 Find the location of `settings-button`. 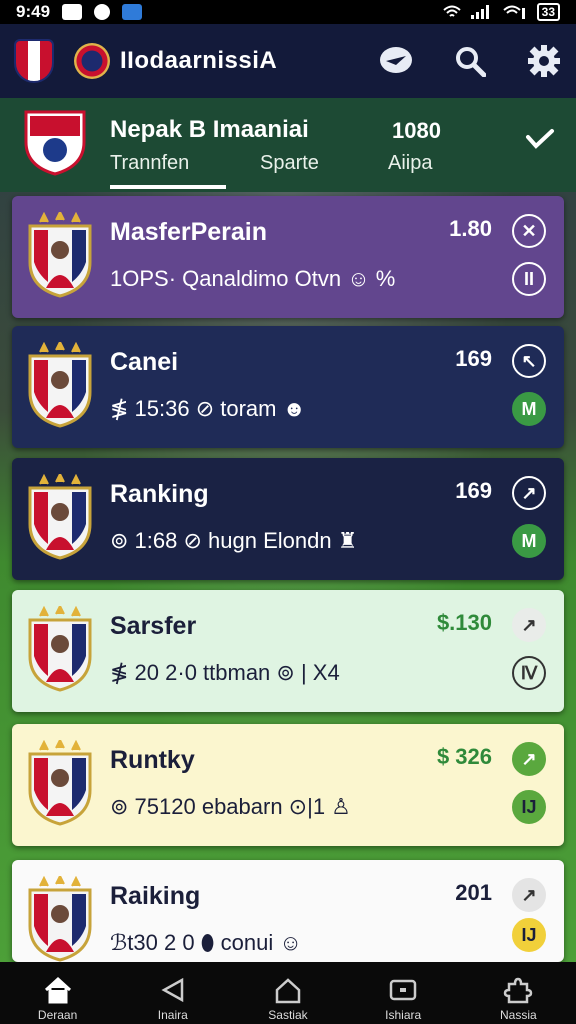

settings-button is located at coordinates (544, 61).